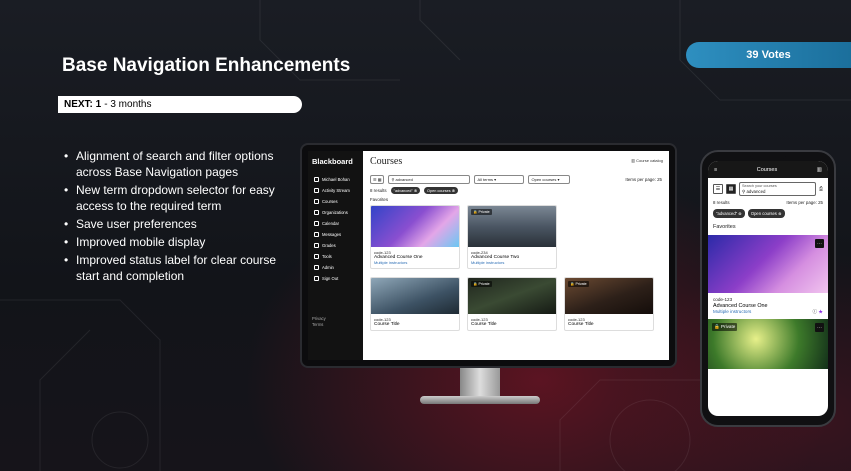  I want to click on hamburger-icon: ≡, so click(715, 170).